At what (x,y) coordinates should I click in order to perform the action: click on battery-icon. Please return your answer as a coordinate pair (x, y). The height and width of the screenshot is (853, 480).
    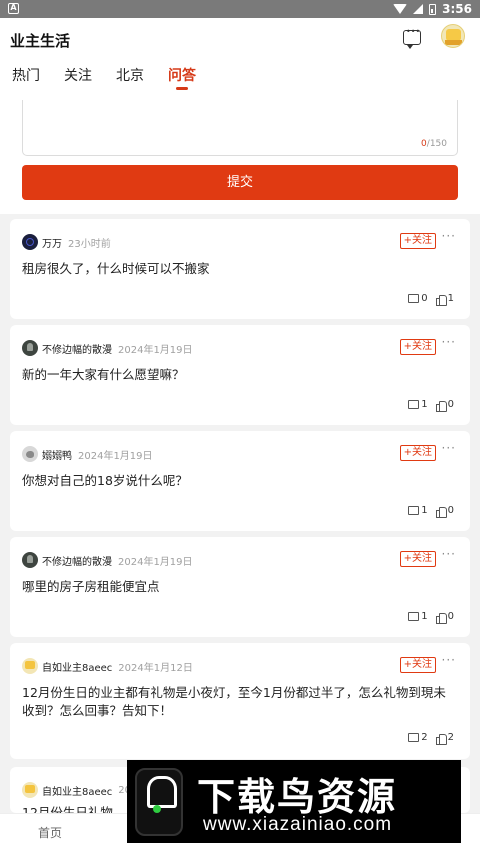
    Looking at the image, I should click on (433, 9).